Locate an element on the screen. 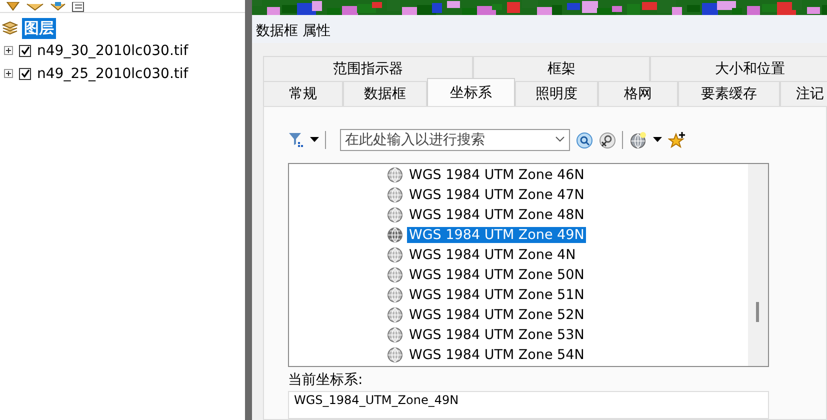  current-system-field: WGS_1984_UTM_Zone_49N is located at coordinates (528, 405).